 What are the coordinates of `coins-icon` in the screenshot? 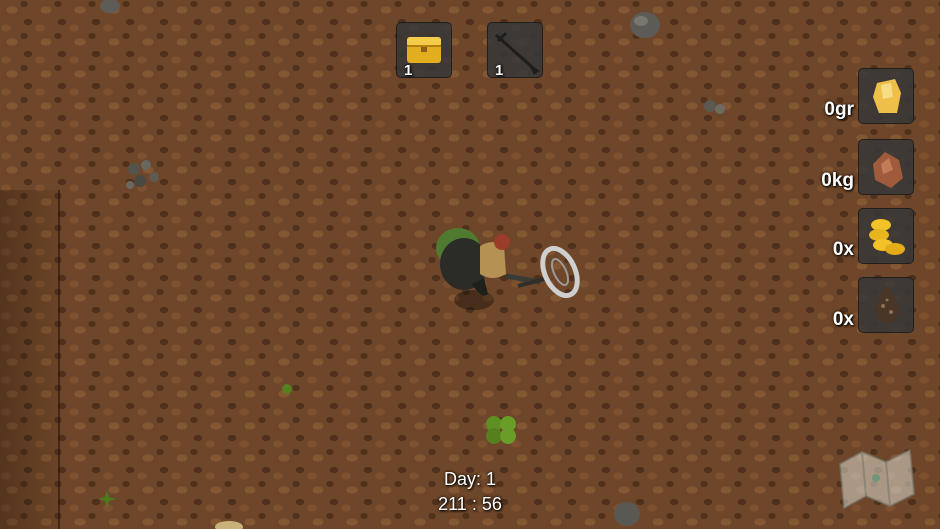 It's located at (887, 237).